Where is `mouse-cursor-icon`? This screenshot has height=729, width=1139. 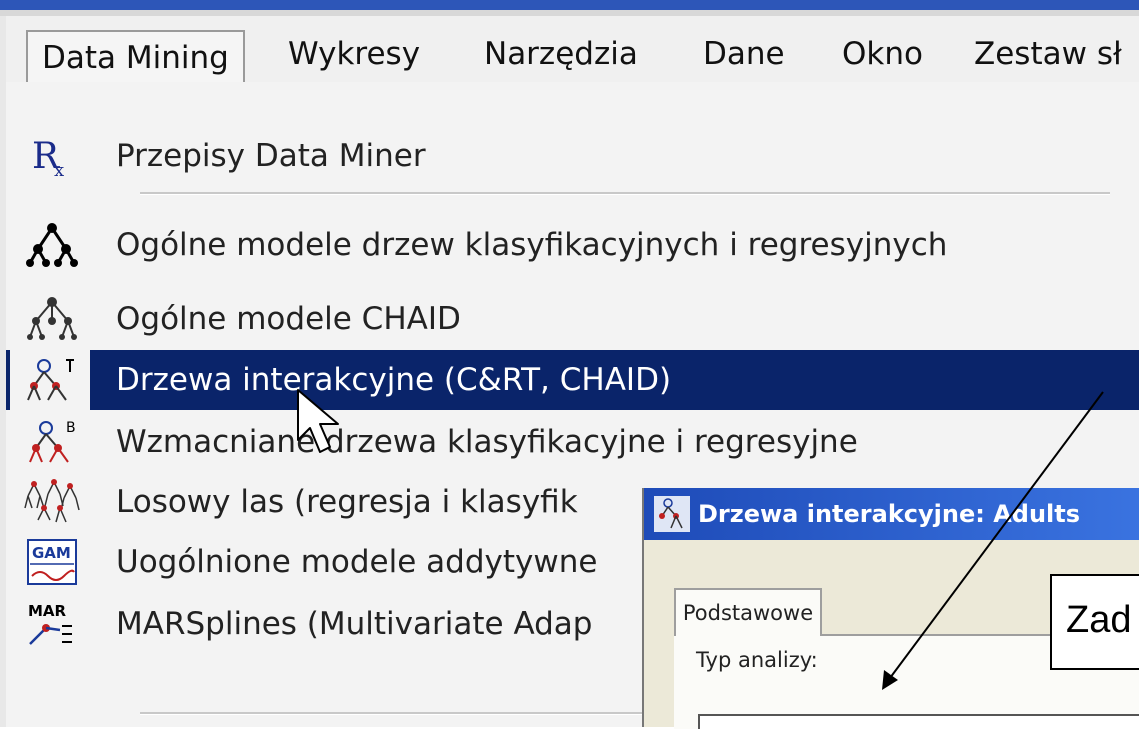
mouse-cursor-icon is located at coordinates (318, 421).